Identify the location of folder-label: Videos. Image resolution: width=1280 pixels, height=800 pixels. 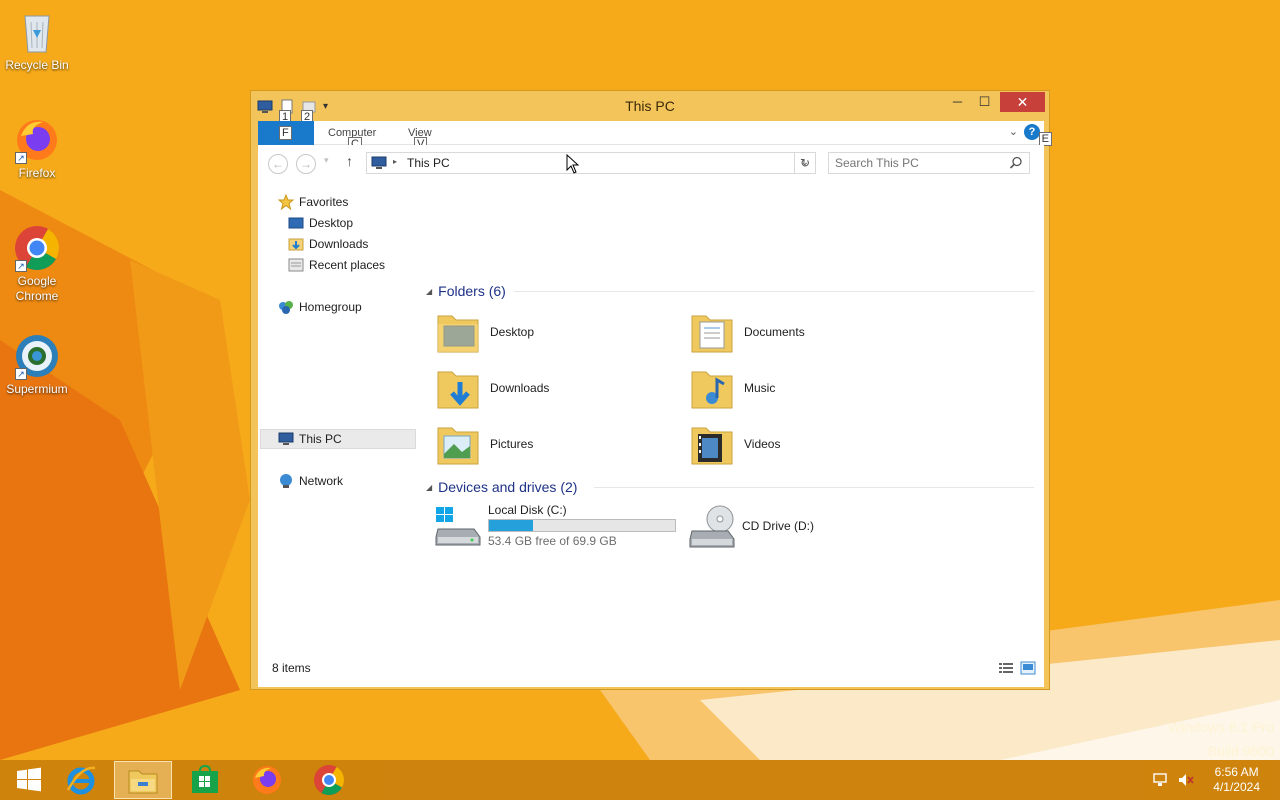
(762, 444).